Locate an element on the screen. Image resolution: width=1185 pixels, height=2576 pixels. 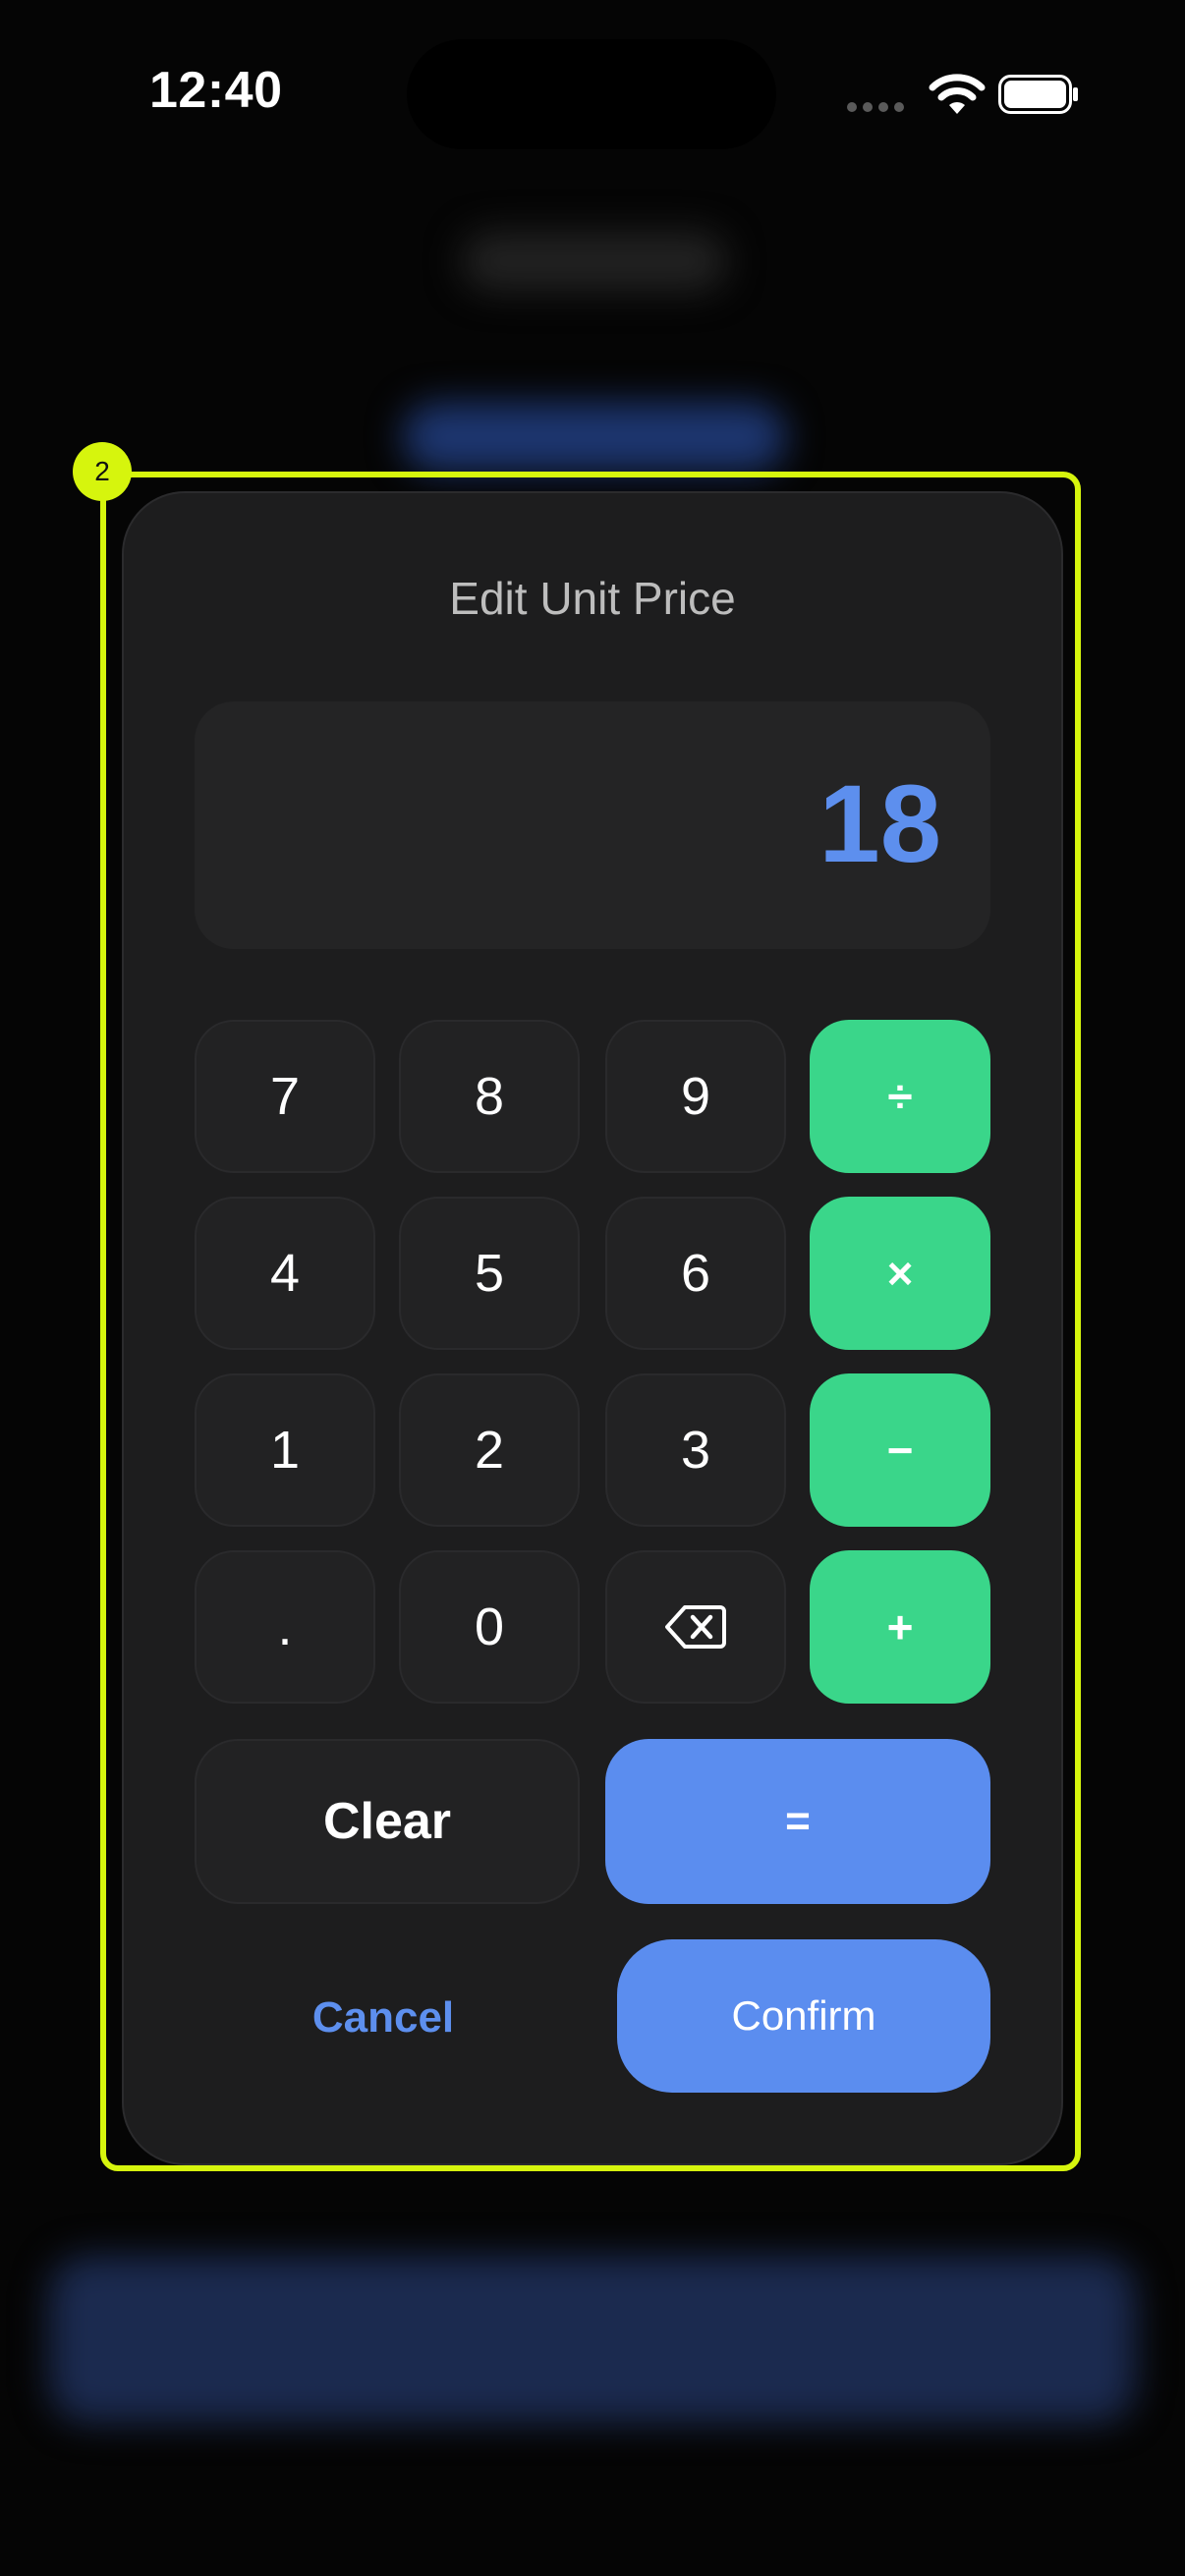
background-header-blur is located at coordinates (594, 261).